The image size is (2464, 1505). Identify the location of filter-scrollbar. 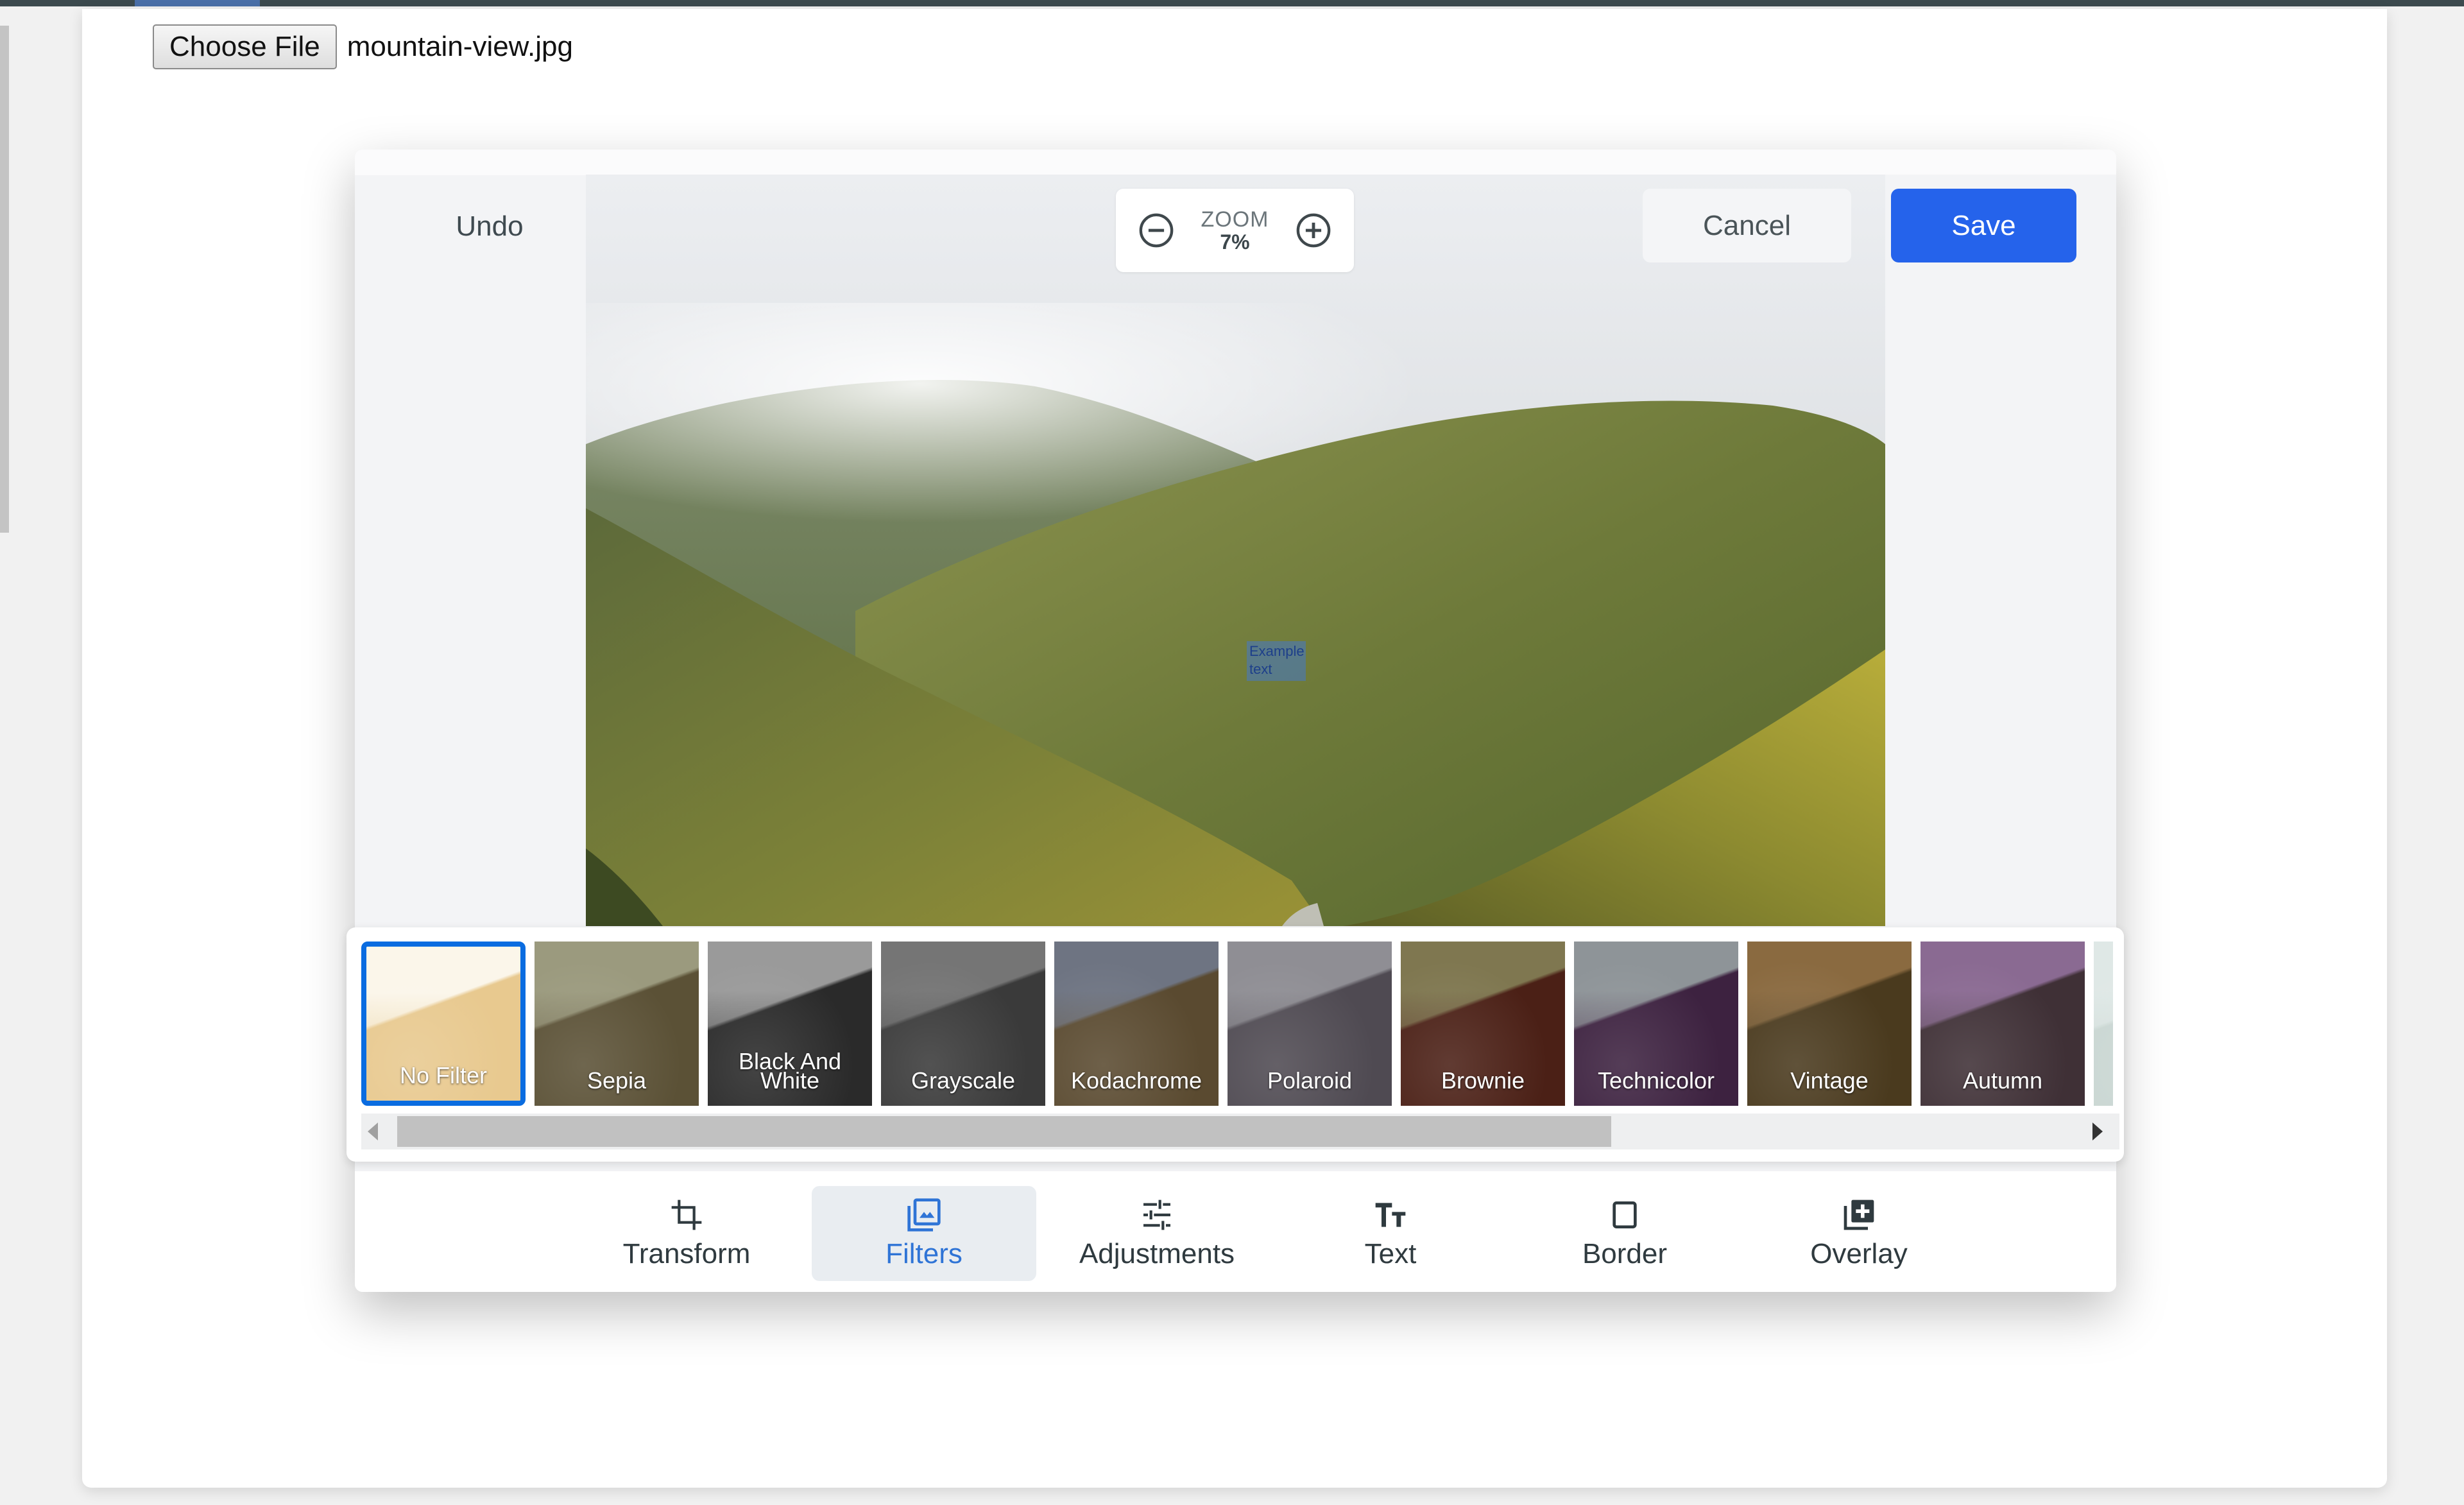
(1240, 1131).